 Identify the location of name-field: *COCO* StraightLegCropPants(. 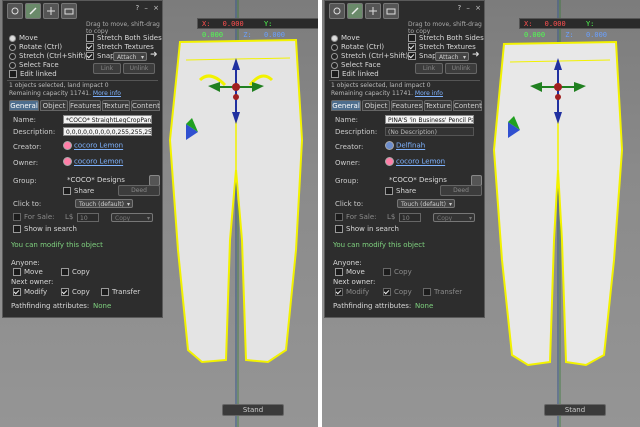
(107, 119).